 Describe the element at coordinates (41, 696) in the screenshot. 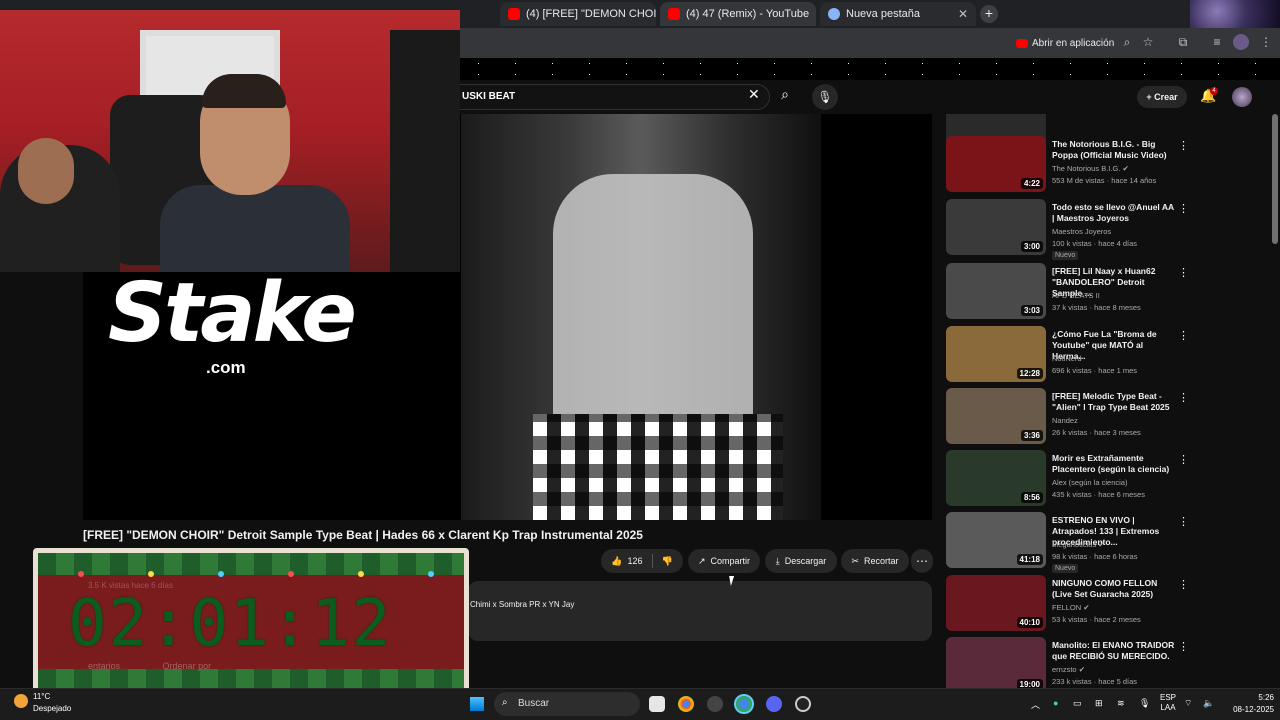

I see `weather-temperature: 11°C` at that location.